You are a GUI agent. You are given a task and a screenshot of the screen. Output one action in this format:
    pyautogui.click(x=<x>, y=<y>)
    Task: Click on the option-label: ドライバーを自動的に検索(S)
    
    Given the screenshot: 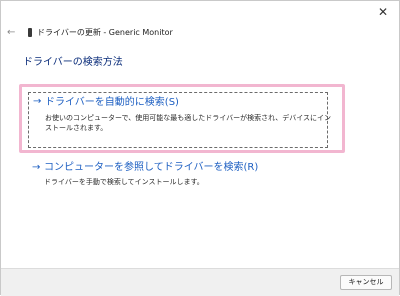 What is the action you would take?
    pyautogui.click(x=112, y=102)
    